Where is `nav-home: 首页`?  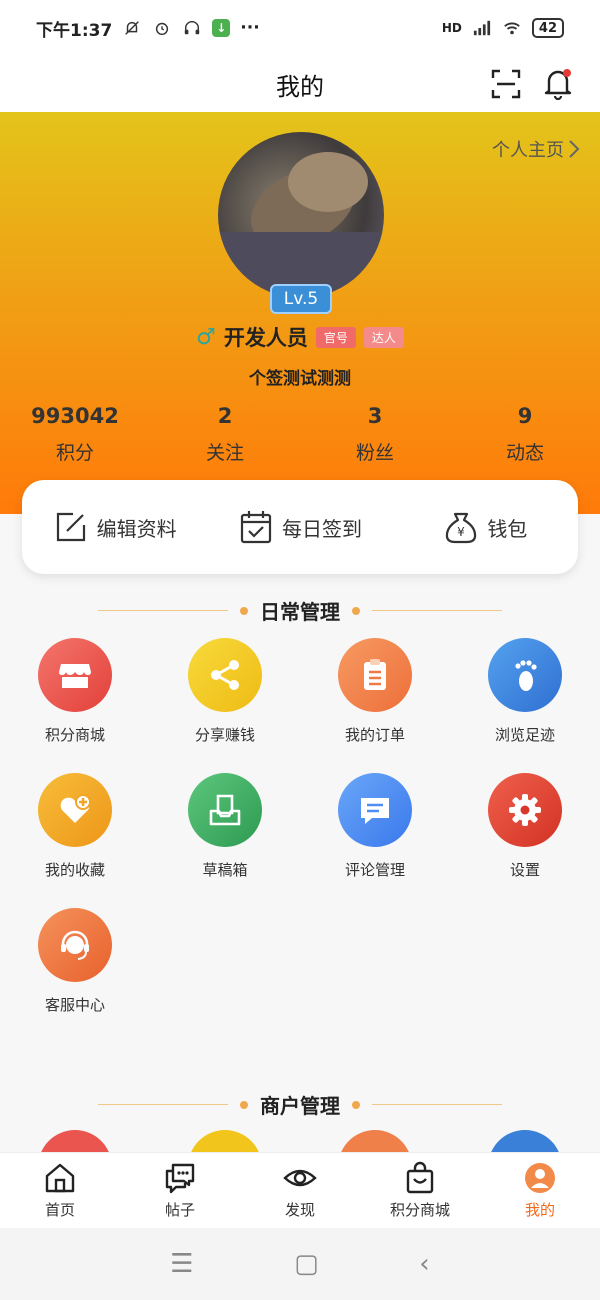 nav-home: 首页 is located at coordinates (60, 1190).